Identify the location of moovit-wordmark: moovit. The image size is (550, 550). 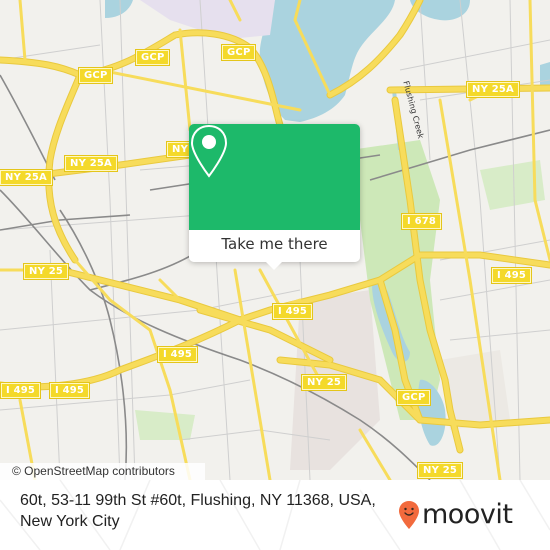
(467, 514).